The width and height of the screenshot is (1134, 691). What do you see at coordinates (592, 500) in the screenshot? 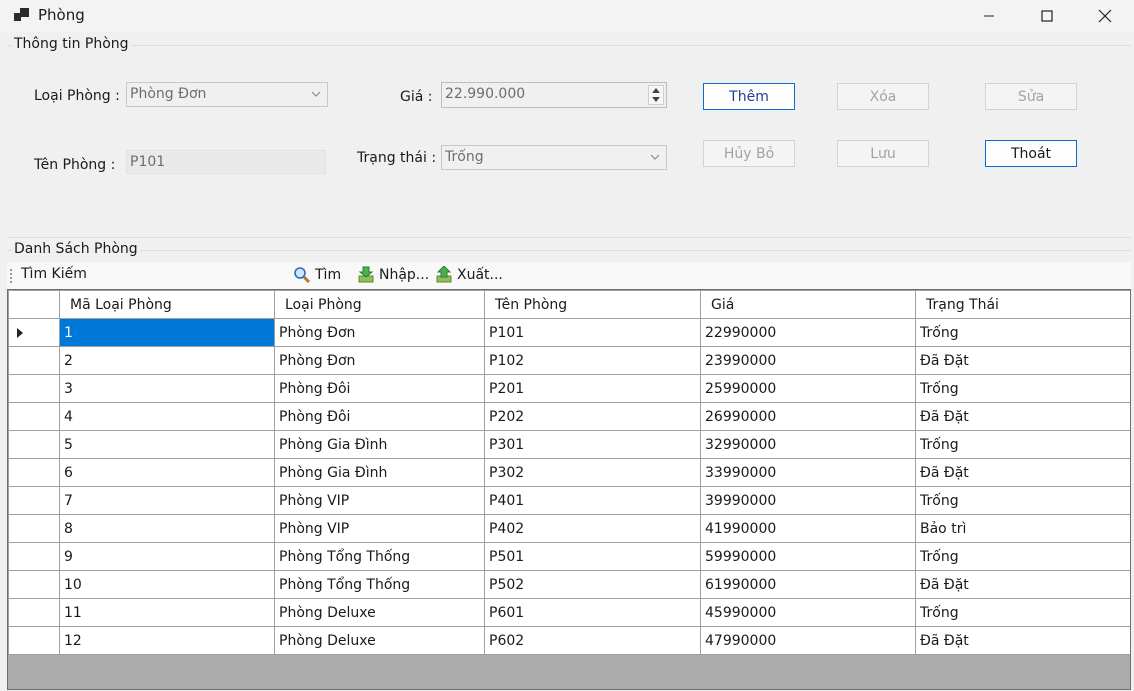
I see `table-cell: P401` at bounding box center [592, 500].